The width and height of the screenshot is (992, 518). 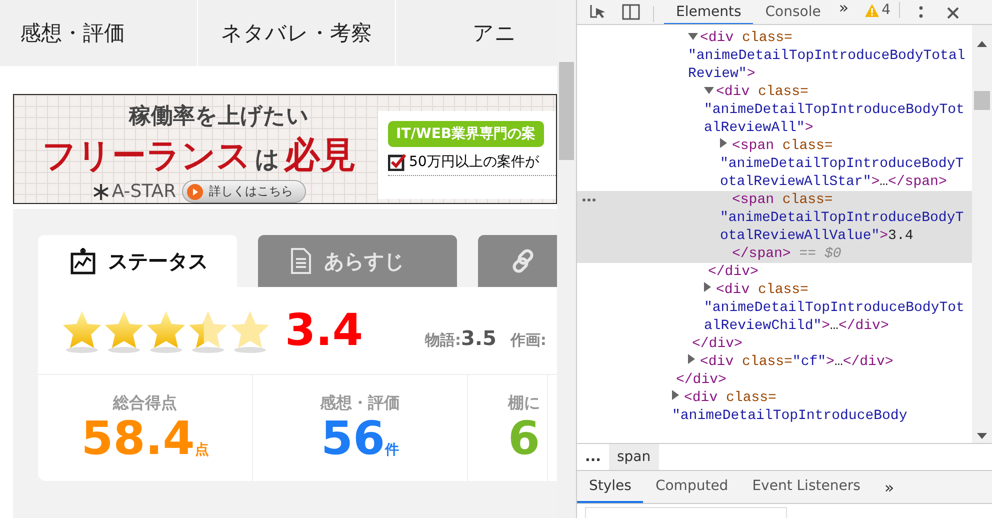 What do you see at coordinates (138, 438) in the screenshot?
I see `stat-value: 58.4` at bounding box center [138, 438].